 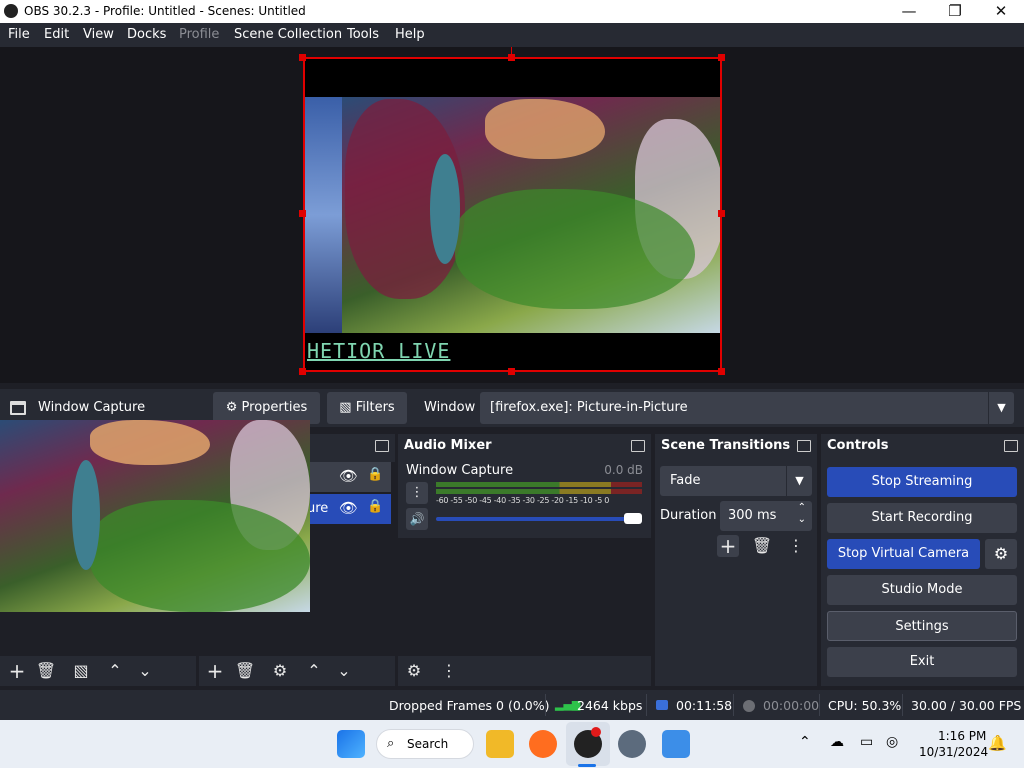 I want to click on settings-gear-icon, so click(x=632, y=744).